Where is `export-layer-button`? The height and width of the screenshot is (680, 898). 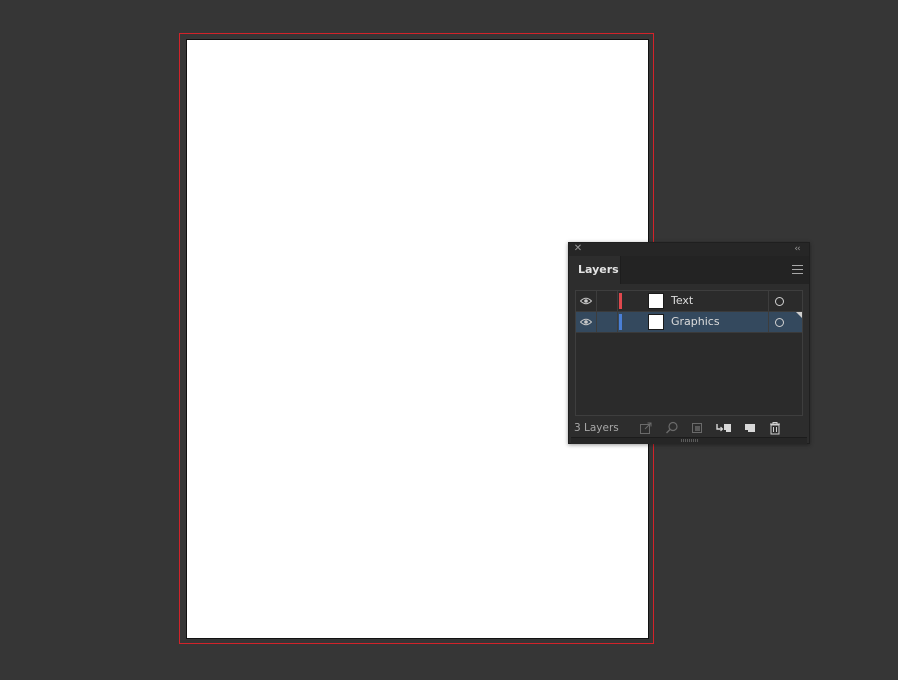 export-layer-button is located at coordinates (646, 427).